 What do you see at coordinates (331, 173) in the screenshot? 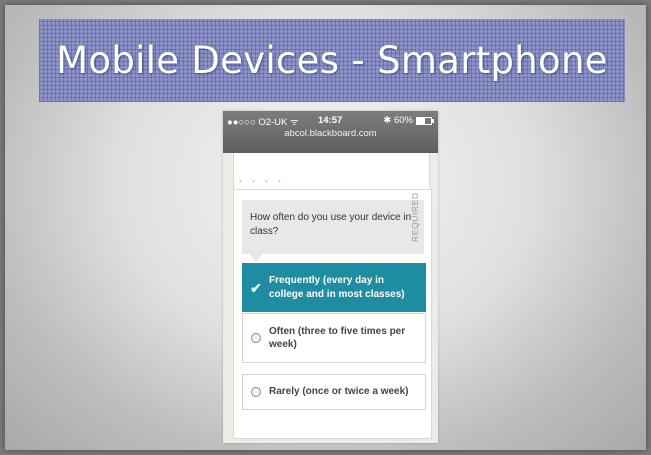
I see `previous-question-card` at bounding box center [331, 173].